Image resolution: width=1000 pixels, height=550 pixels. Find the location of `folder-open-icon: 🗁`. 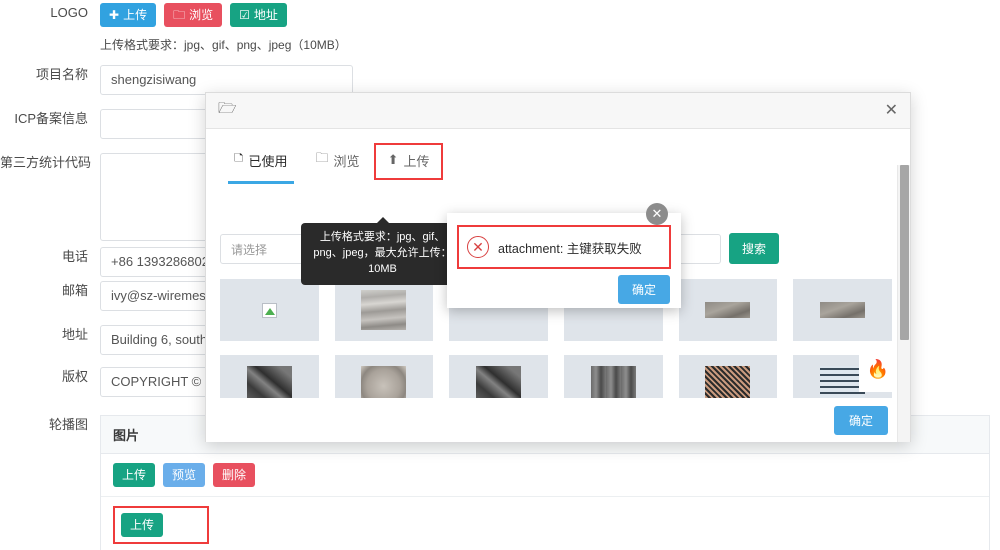

folder-open-icon: 🗁 is located at coordinates (227, 108).